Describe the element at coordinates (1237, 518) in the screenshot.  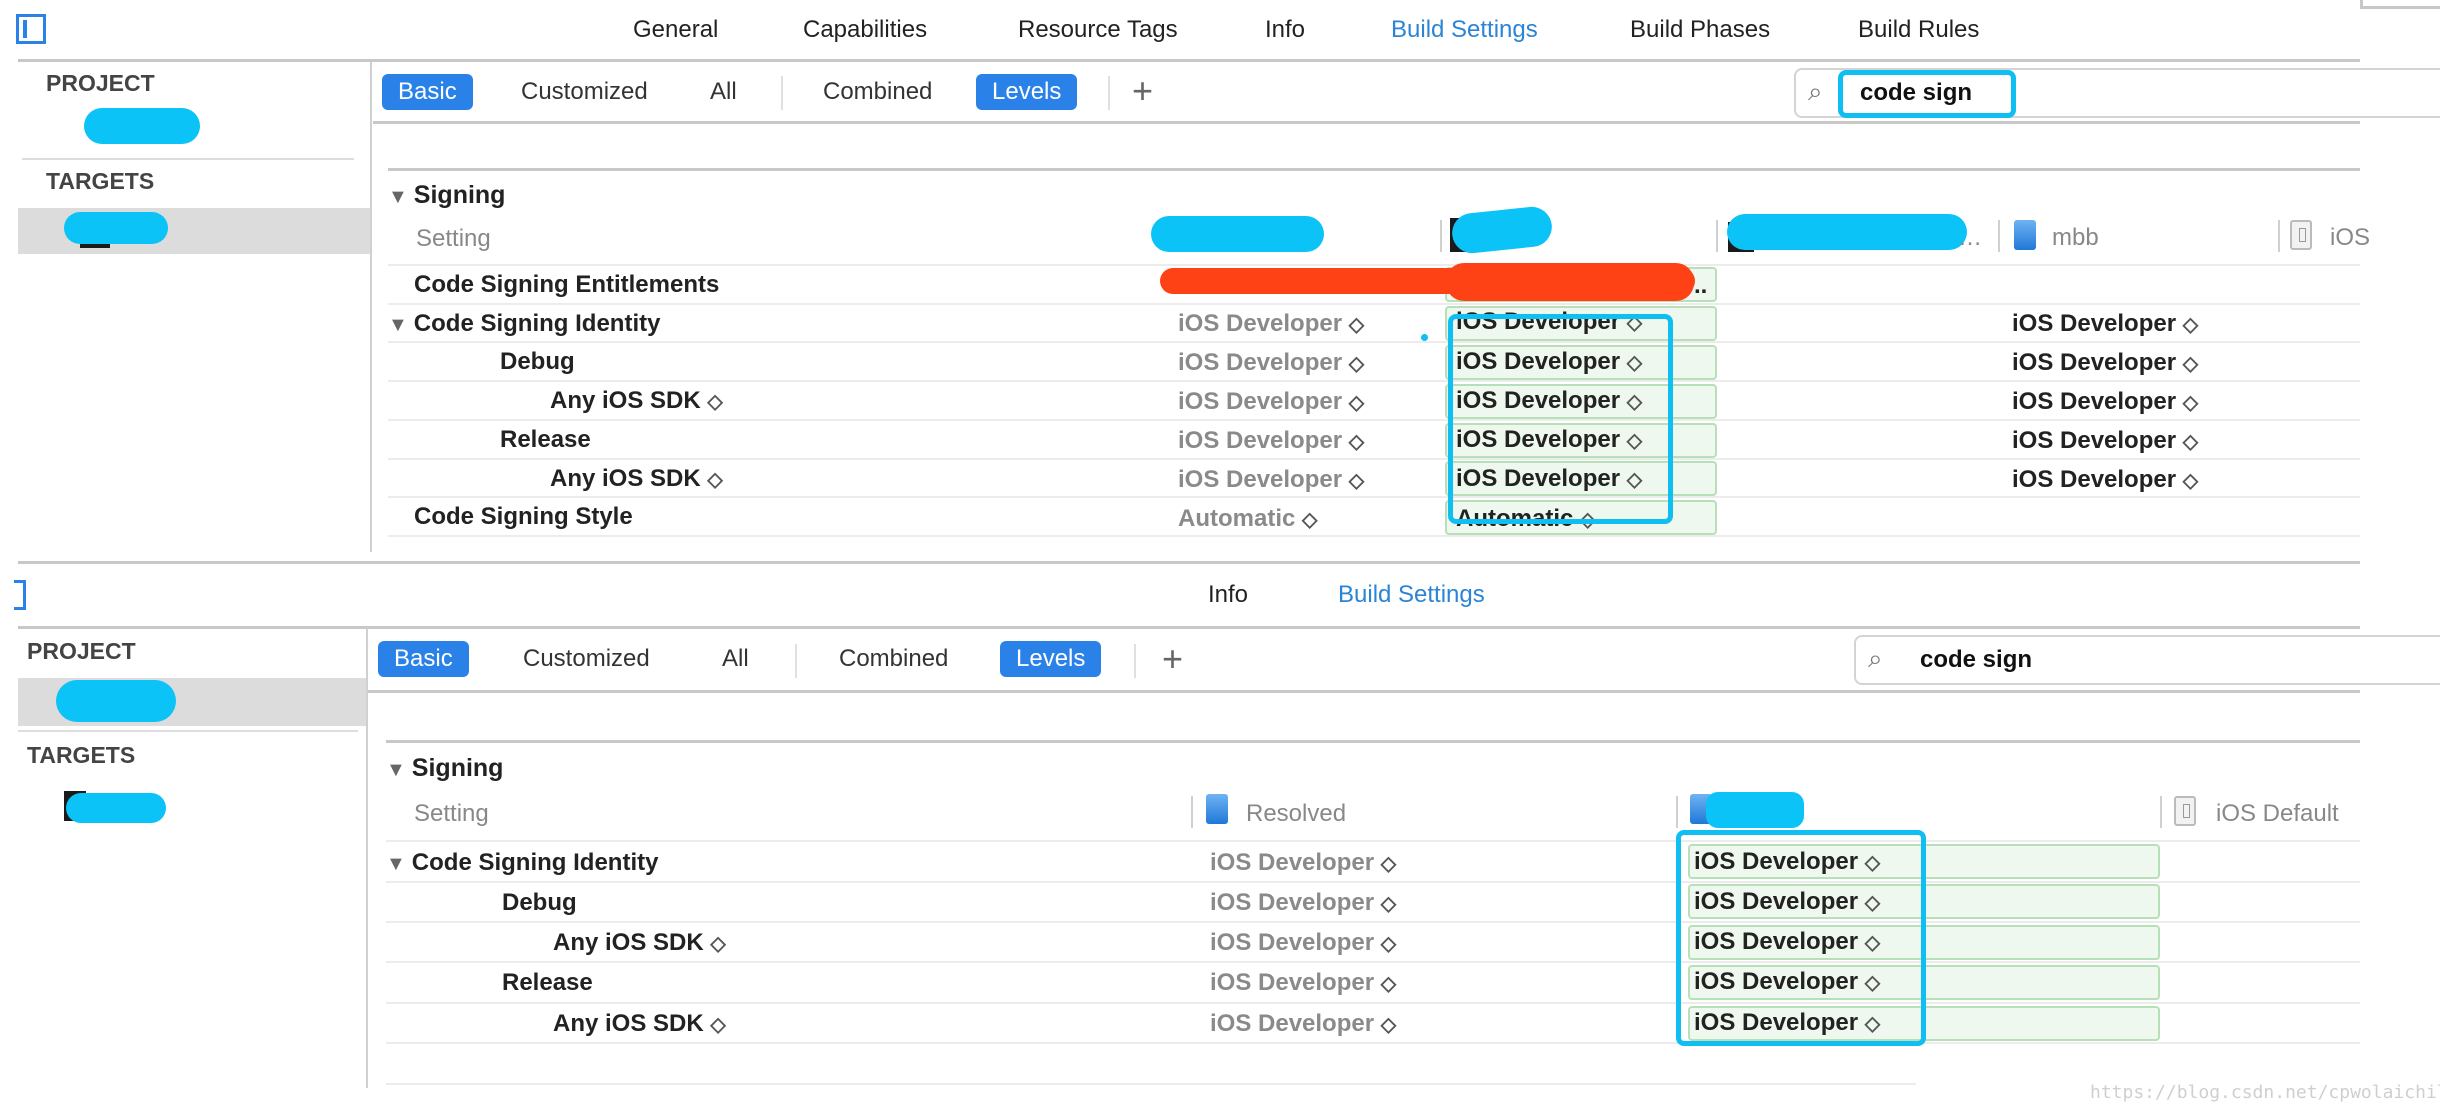
I see `value-text: Automatic` at that location.